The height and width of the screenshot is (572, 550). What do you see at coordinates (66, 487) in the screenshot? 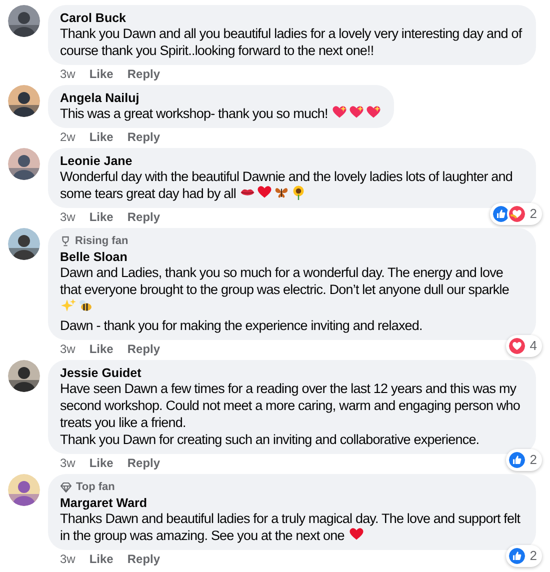
I see `diamond-icon` at bounding box center [66, 487].